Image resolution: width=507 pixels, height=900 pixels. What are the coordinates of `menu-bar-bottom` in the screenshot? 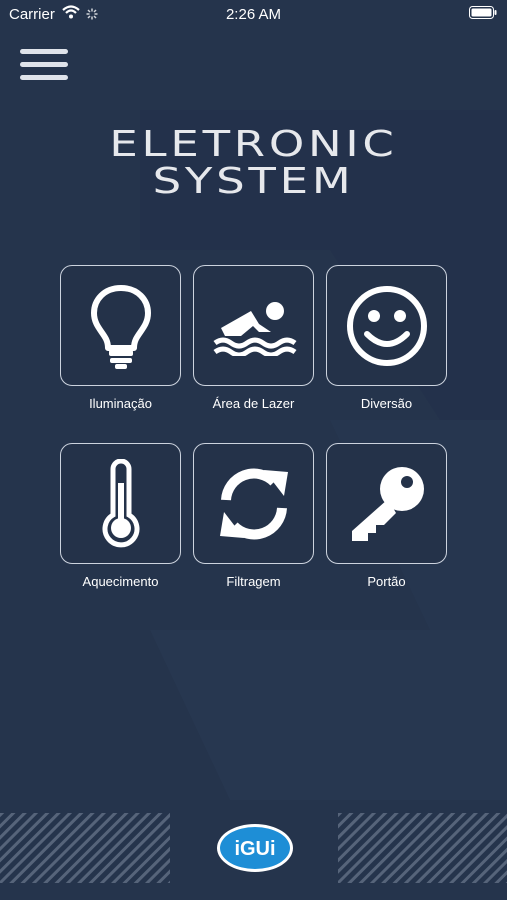 It's located at (44, 77).